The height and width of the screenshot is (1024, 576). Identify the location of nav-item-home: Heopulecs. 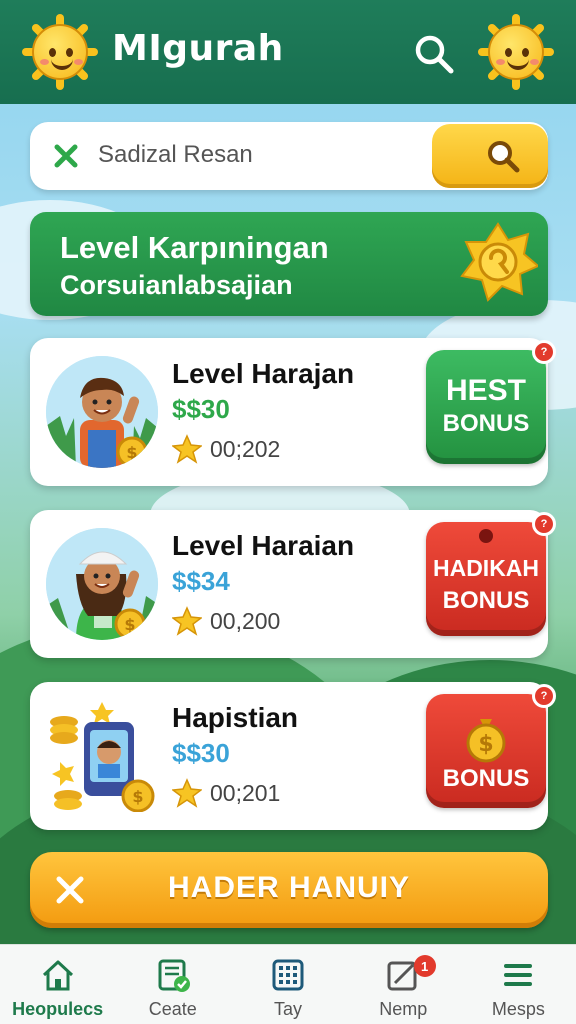
(57, 984).